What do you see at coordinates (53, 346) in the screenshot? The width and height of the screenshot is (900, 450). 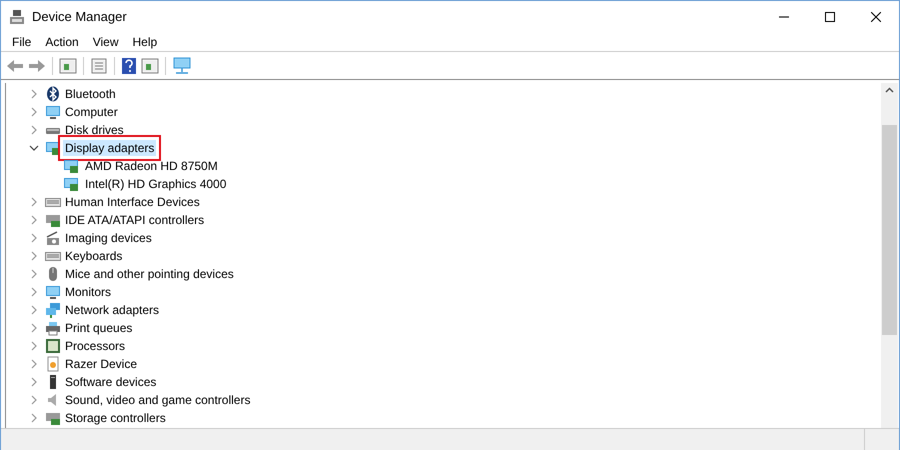 I see `chip-icon` at bounding box center [53, 346].